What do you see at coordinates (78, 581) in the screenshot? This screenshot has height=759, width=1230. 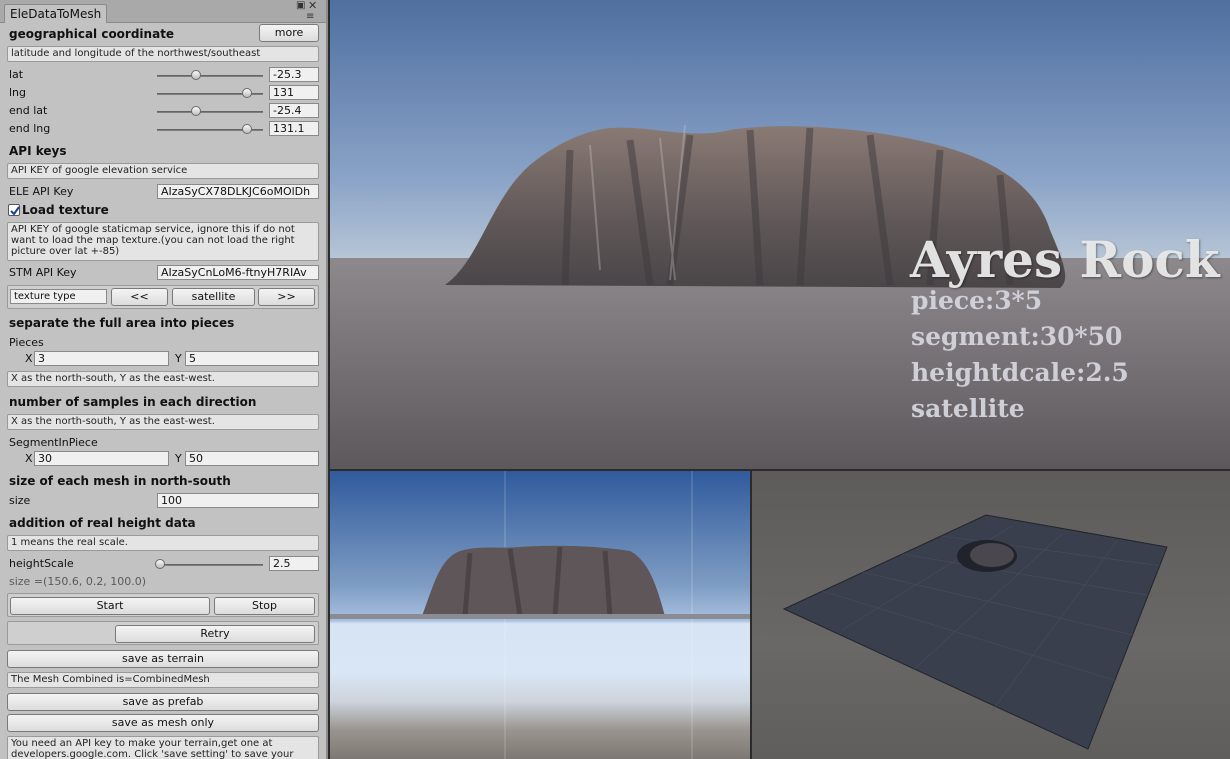 I see `size-readout: size =(150.6, 0.2, 100.0)` at bounding box center [78, 581].